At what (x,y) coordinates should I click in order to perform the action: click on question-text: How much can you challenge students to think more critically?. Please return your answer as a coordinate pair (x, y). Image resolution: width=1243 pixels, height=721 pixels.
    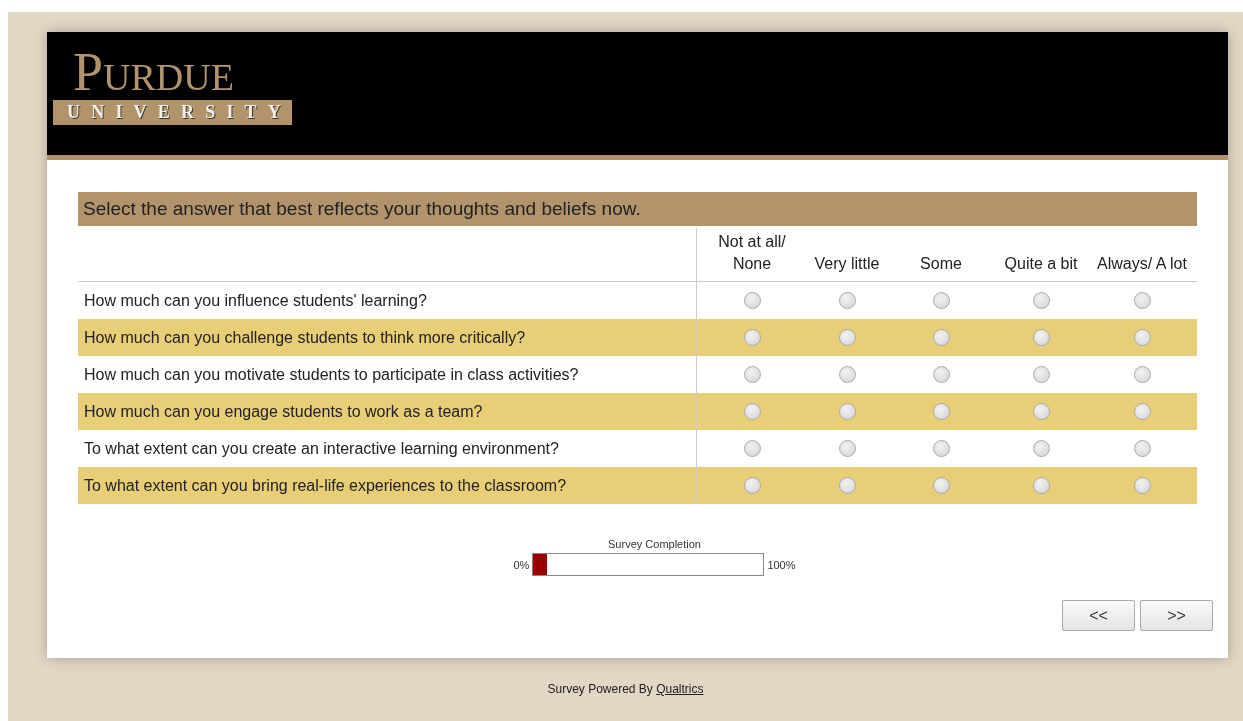
    Looking at the image, I should click on (387, 337).